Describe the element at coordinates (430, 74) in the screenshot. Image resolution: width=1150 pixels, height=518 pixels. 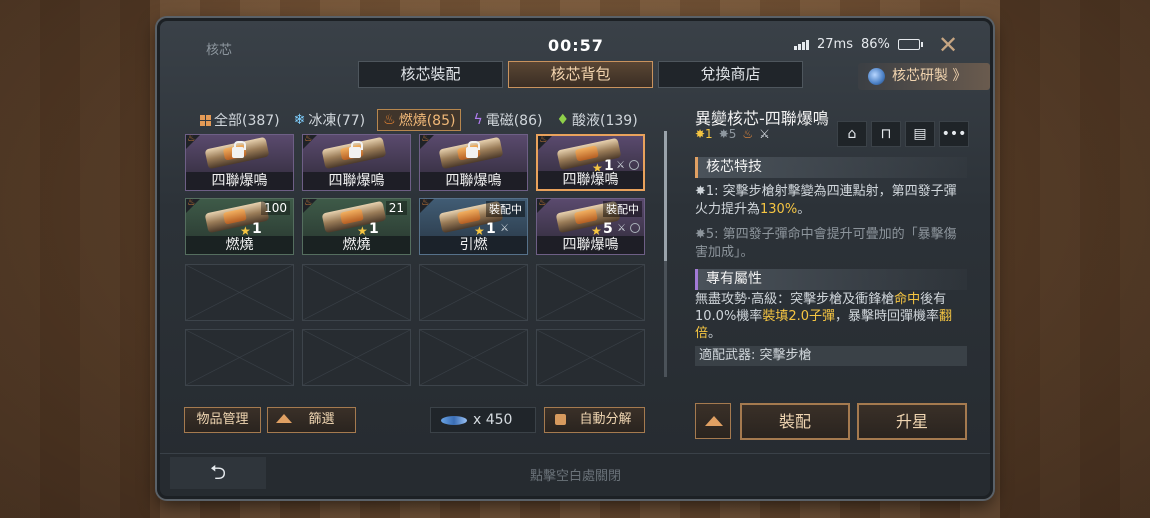
I see `tab-core-equip: 核芯裝配` at that location.